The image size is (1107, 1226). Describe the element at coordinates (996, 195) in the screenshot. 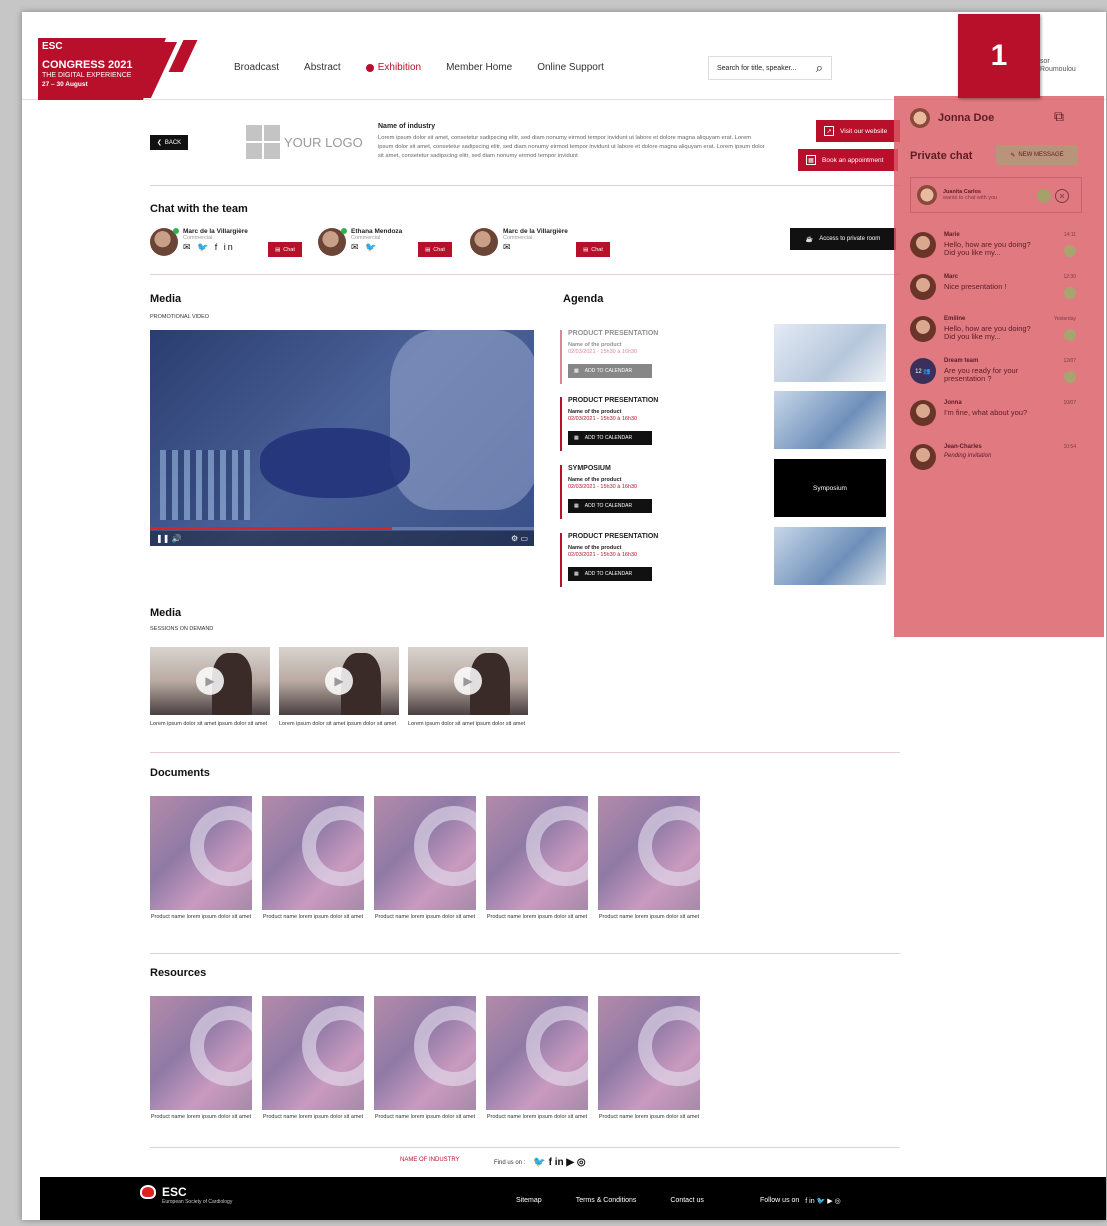

I see `chat-invitation: Juanita Carlos wants to chat with you ✕` at that location.